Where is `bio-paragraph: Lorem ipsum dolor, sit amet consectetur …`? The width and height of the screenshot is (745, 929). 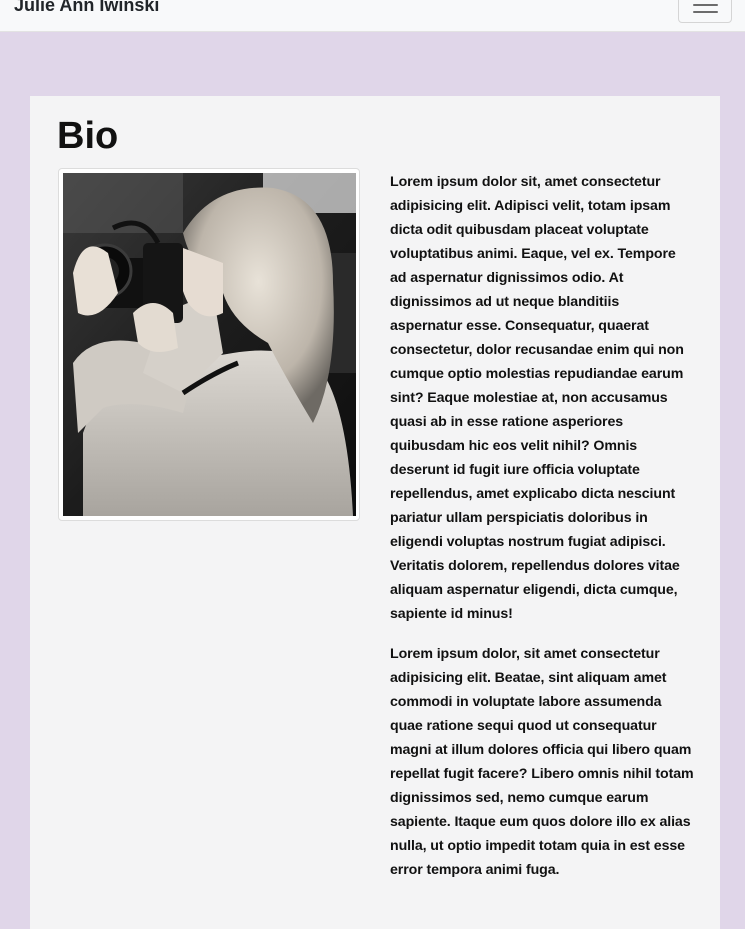 bio-paragraph: Lorem ipsum dolor, sit amet consectetur … is located at coordinates (542, 762).